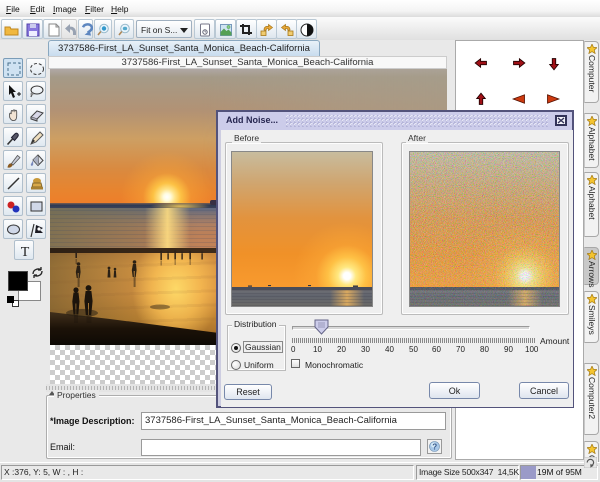  I want to click on svg-text: T, so click(25, 252).